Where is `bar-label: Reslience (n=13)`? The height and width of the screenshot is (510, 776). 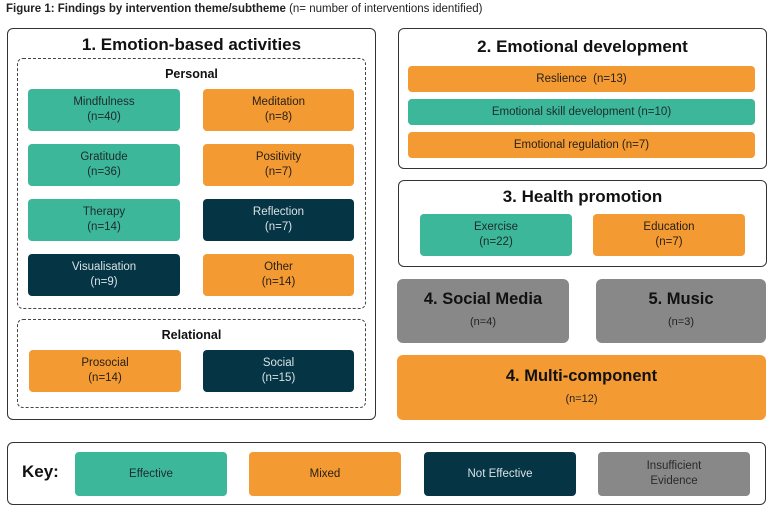
bar-label: Reslience (n=13) is located at coordinates (581, 79).